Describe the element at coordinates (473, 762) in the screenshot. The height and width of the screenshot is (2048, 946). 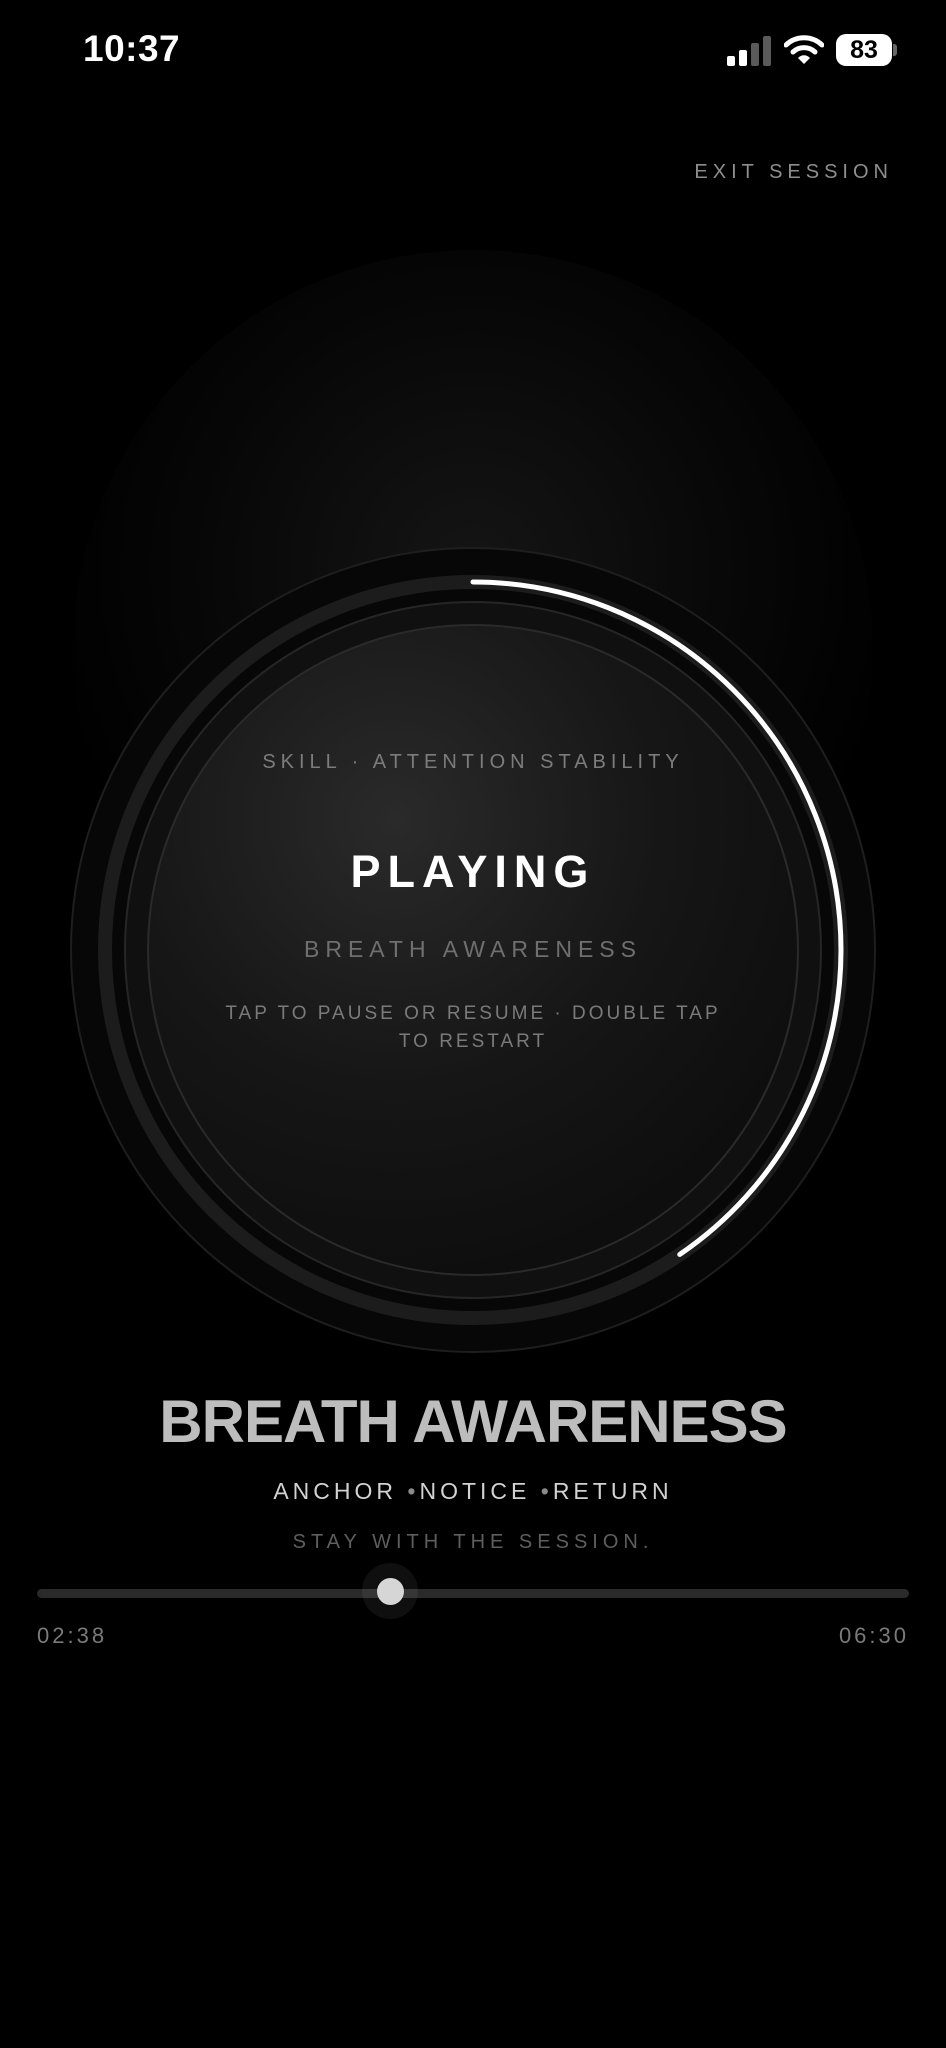
I see `skill-label: SKILL · ATTENTION STABILITY` at that location.